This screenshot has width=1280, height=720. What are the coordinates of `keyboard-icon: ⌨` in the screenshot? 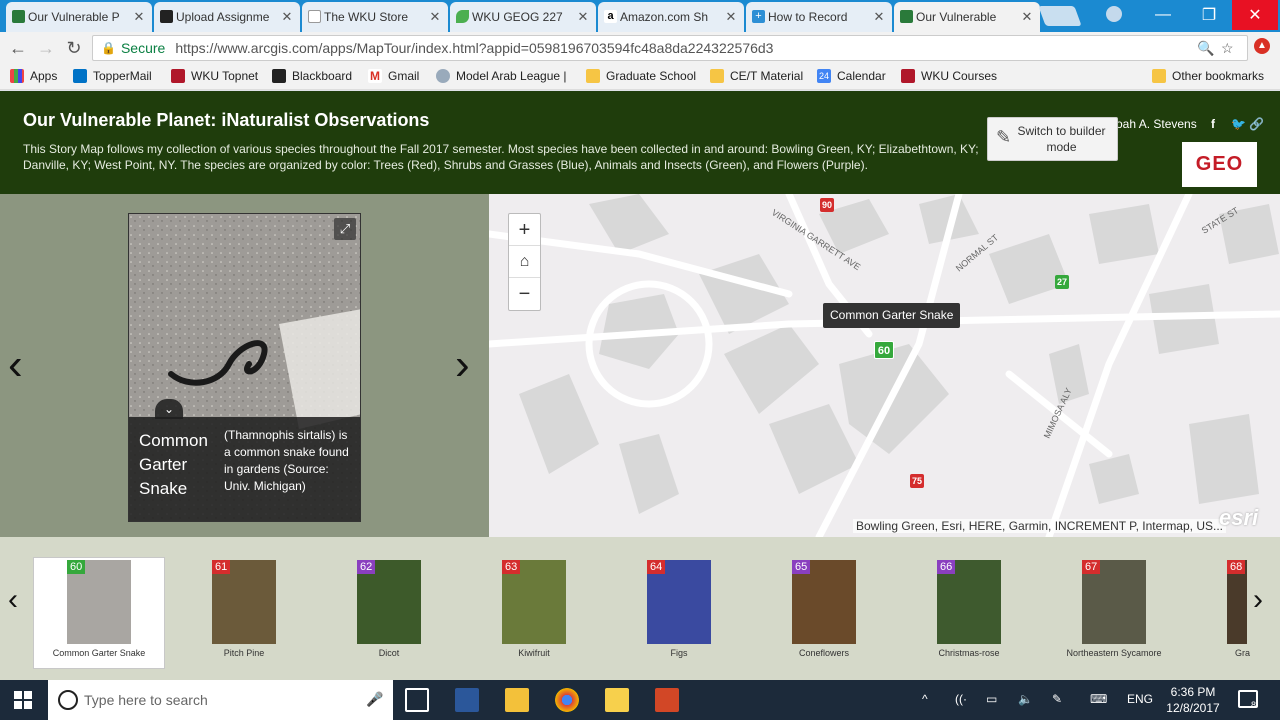 It's located at (1098, 699).